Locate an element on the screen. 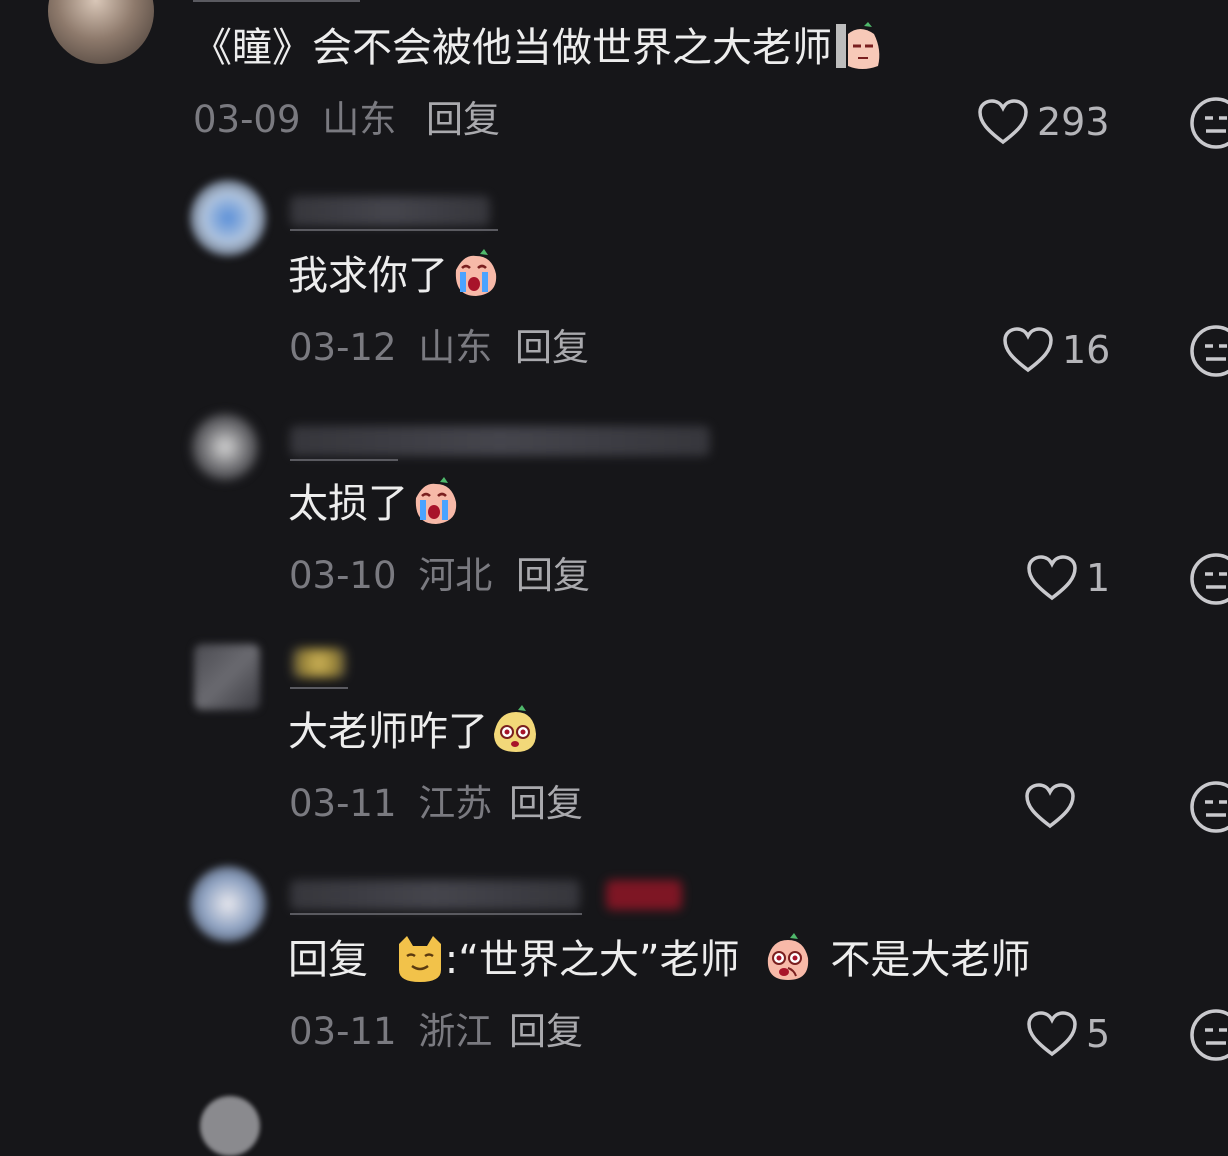 The image size is (1228, 1156). like-button: 5 is located at coordinates (1068, 1034).